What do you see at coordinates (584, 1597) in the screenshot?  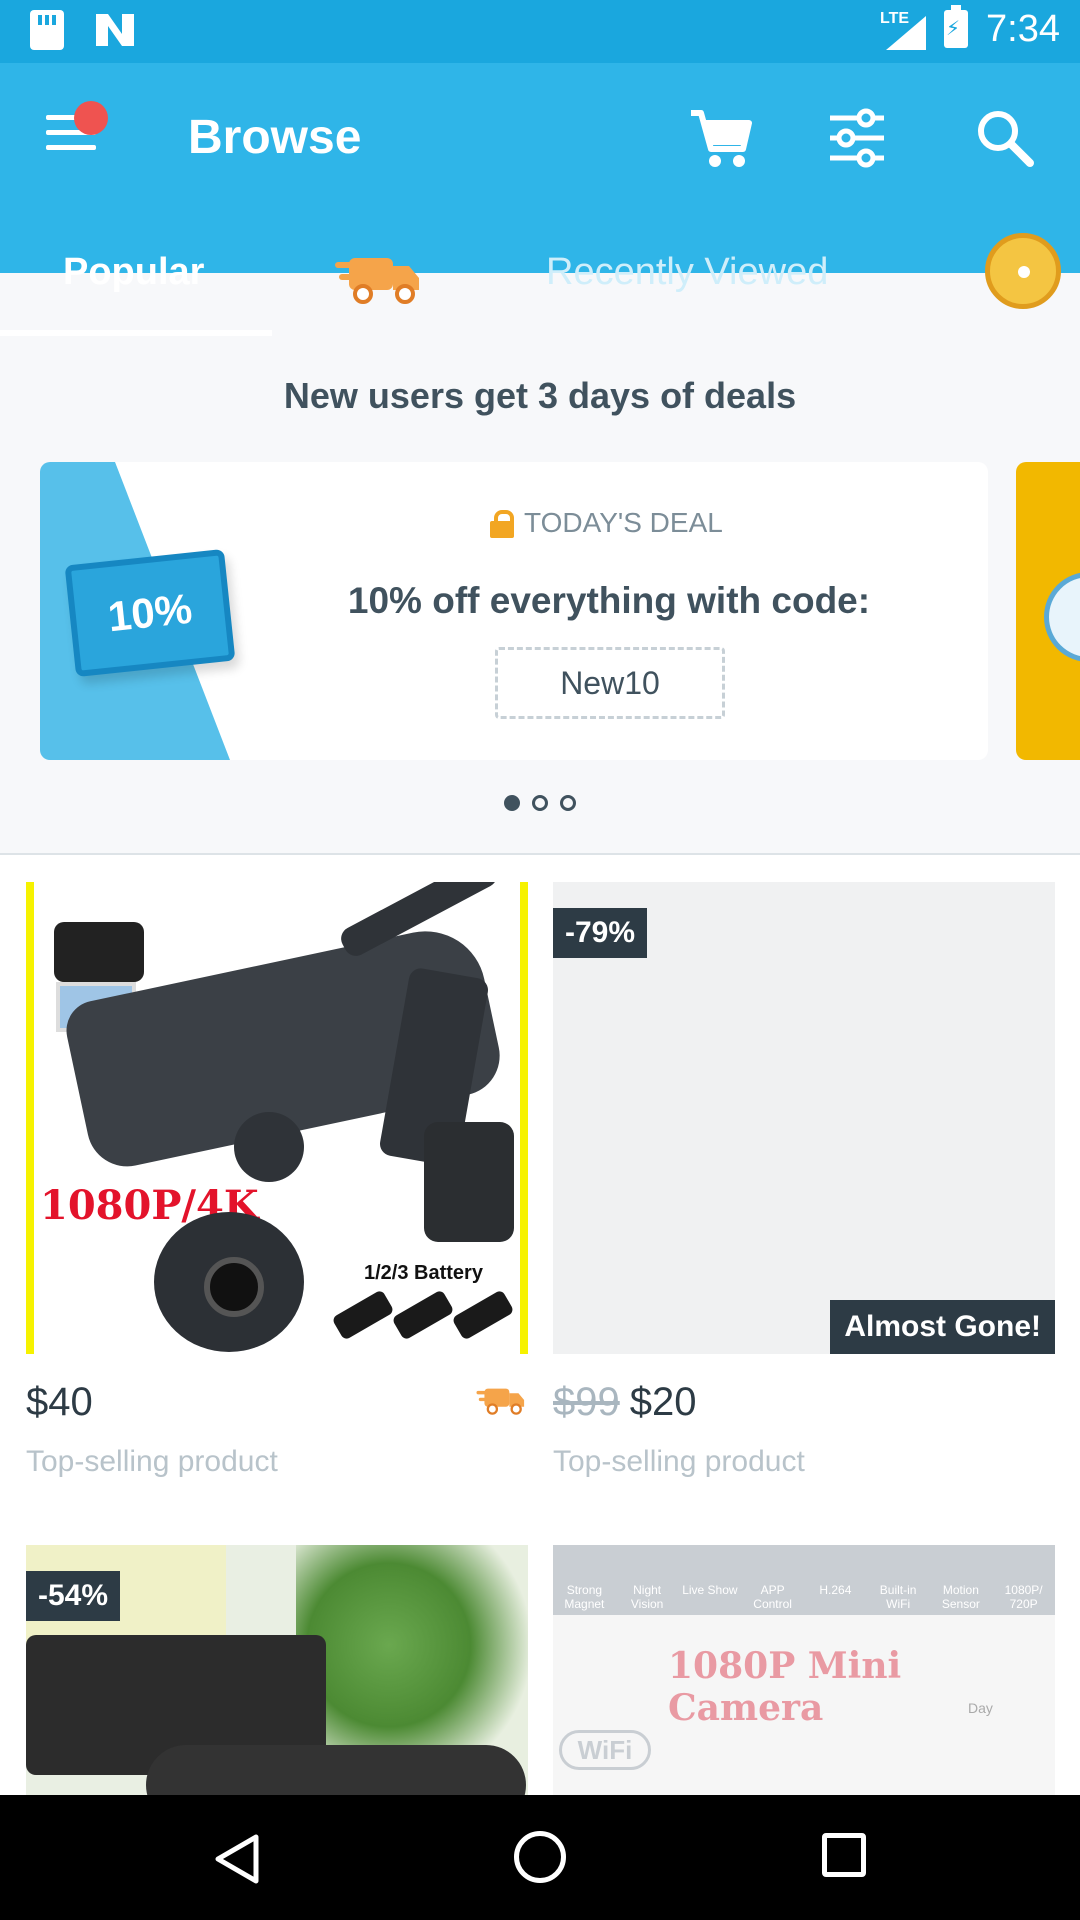 I see `feature-label: Strong Magnet` at bounding box center [584, 1597].